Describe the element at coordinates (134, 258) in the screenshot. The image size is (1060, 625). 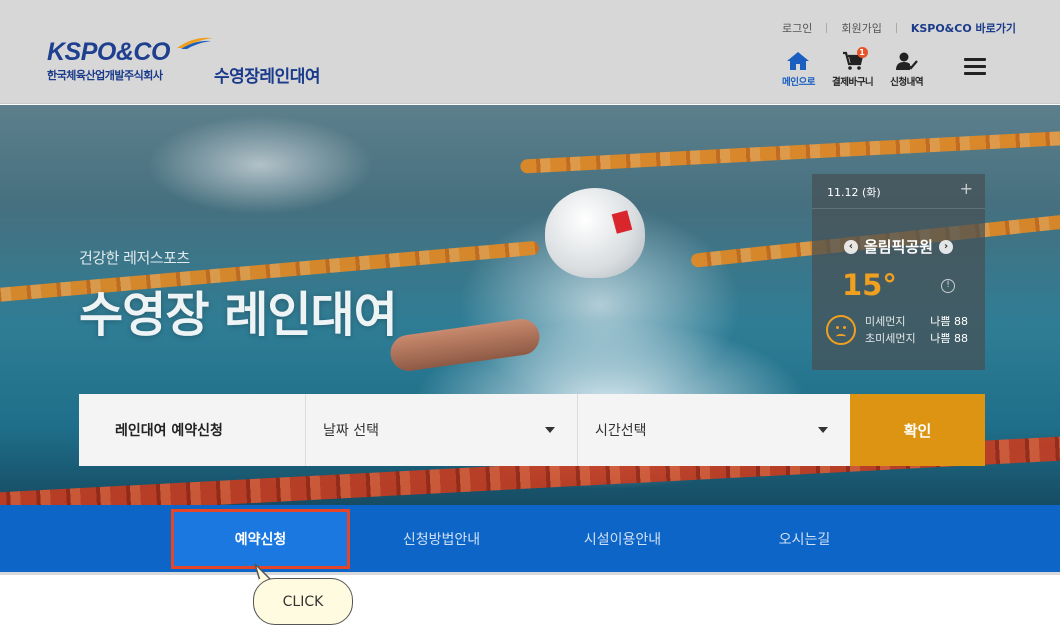
I see `hero-subtitle: 건강한 레저스포츠` at that location.